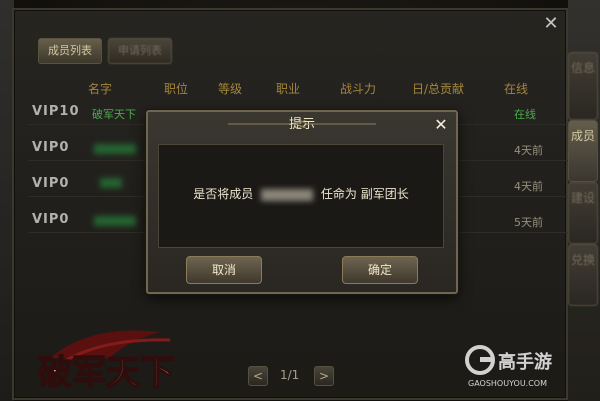 This screenshot has height=401, width=600. What do you see at coordinates (380, 270) in the screenshot?
I see `confirm-button: 确定` at bounding box center [380, 270].